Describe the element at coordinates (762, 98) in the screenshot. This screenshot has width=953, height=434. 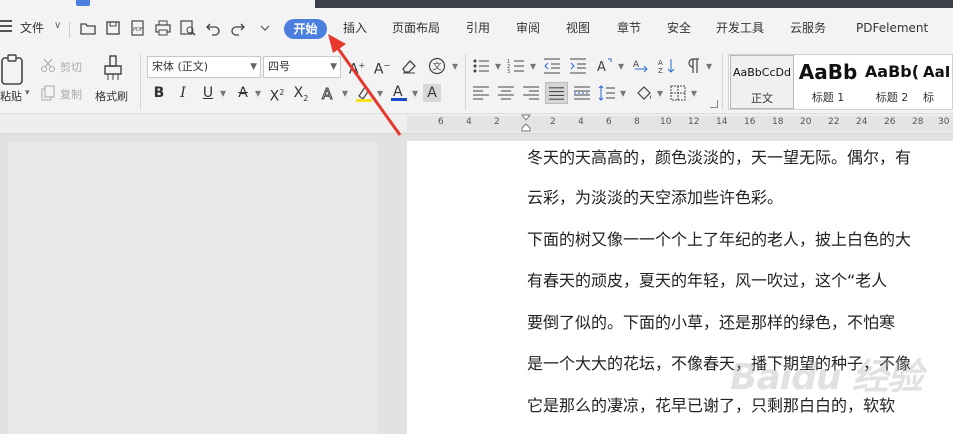
I see `style-name: 正文` at that location.